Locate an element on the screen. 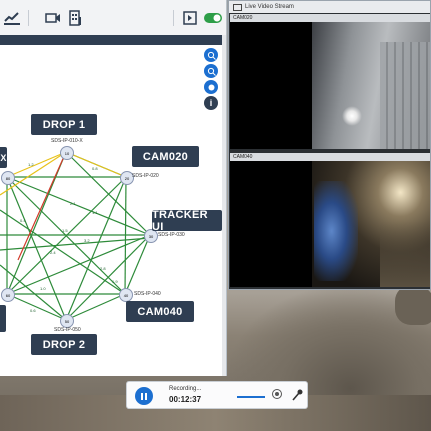  video-feed-cam040 is located at coordinates (330, 224).